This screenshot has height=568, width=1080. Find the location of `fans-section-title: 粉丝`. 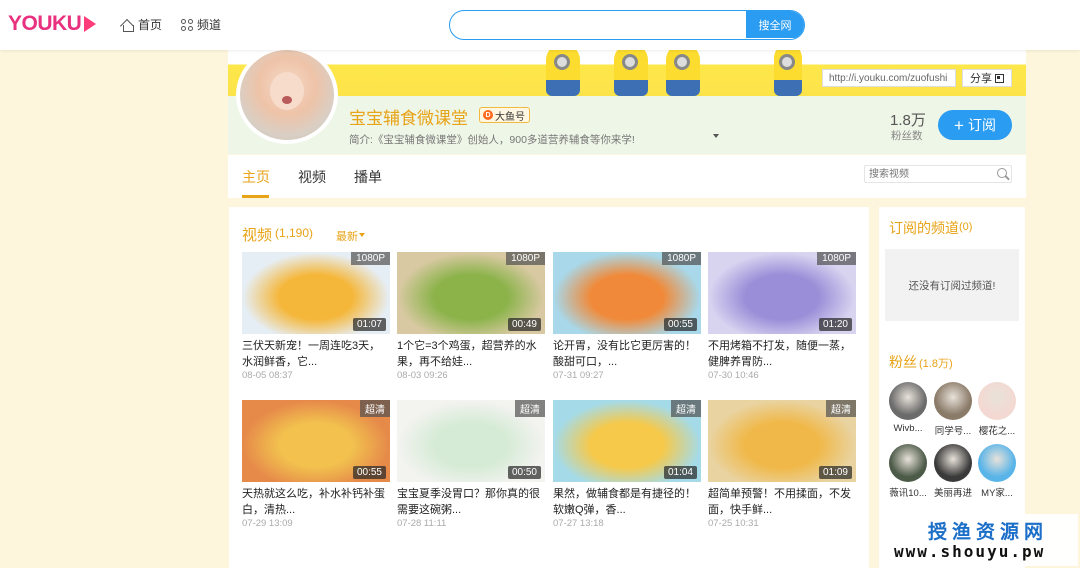

fans-section-title: 粉丝 is located at coordinates (903, 362).